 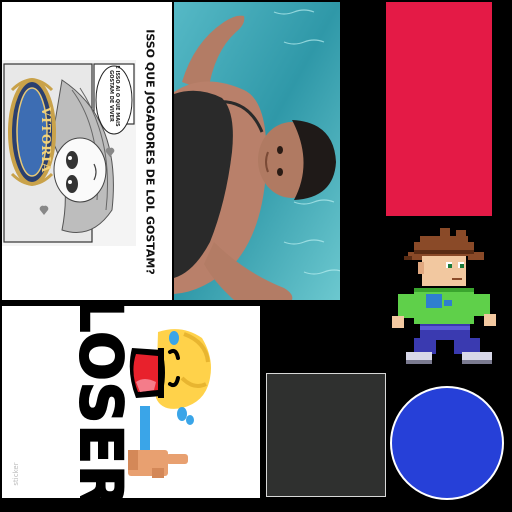 I want to click on victory-badge-text: VITORIA, so click(x=46, y=140).